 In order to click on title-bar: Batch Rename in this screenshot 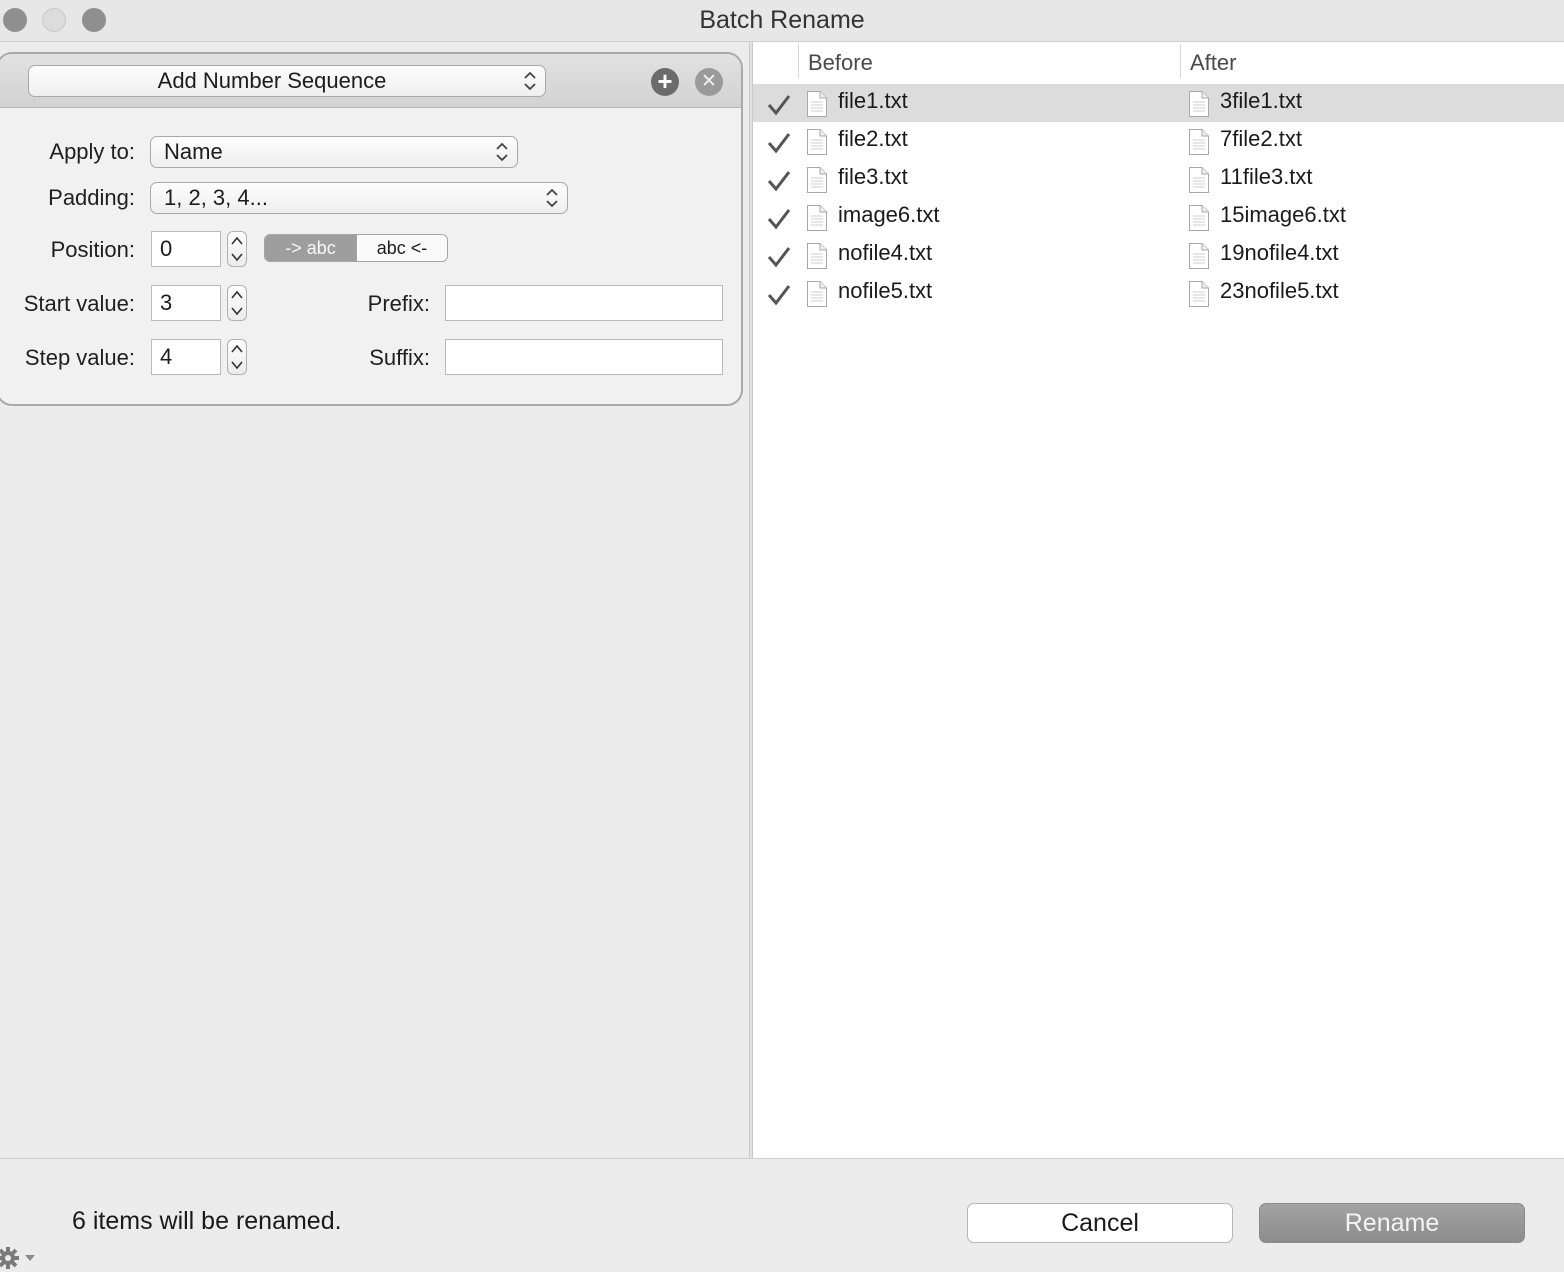, I will do `click(782, 21)`.